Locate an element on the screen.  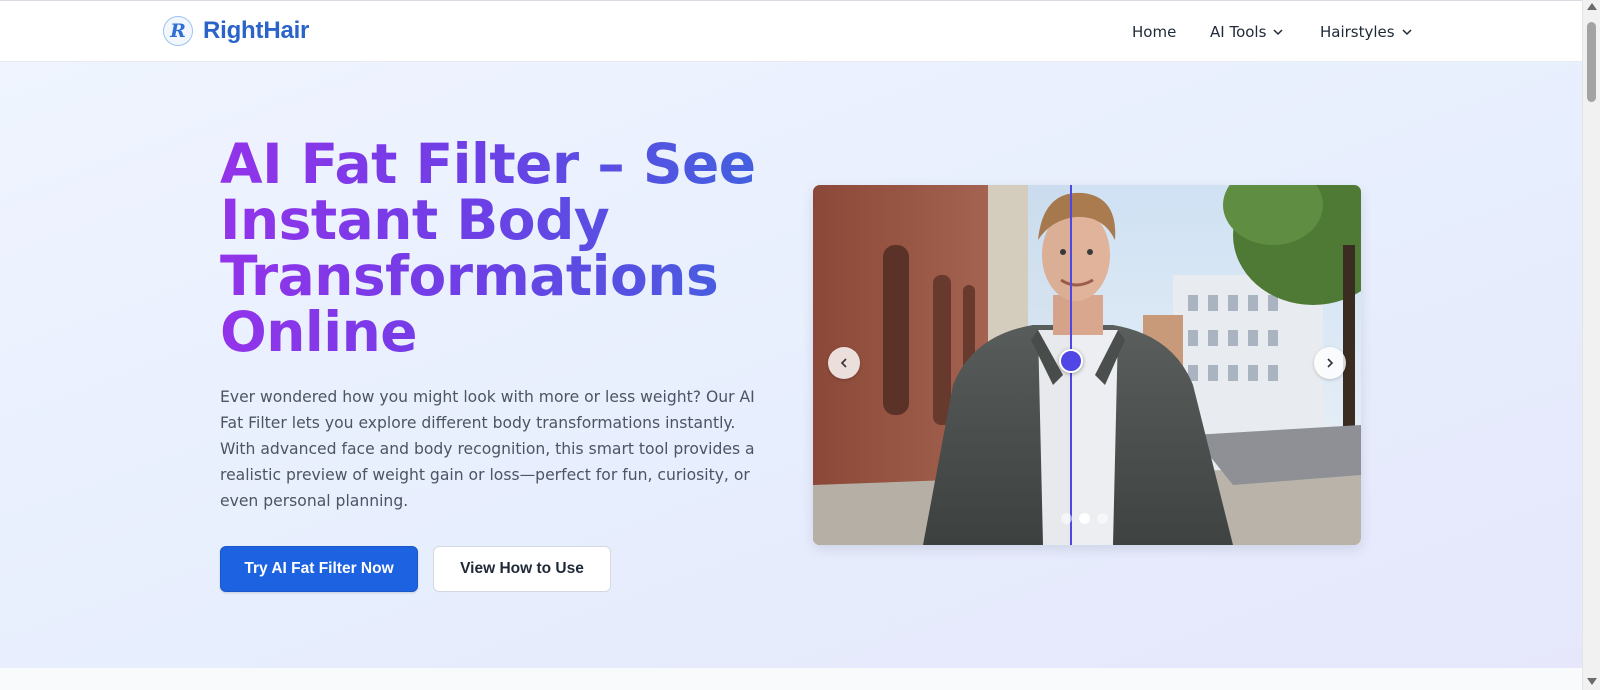
carousel-indicators is located at coordinates (1084, 518).